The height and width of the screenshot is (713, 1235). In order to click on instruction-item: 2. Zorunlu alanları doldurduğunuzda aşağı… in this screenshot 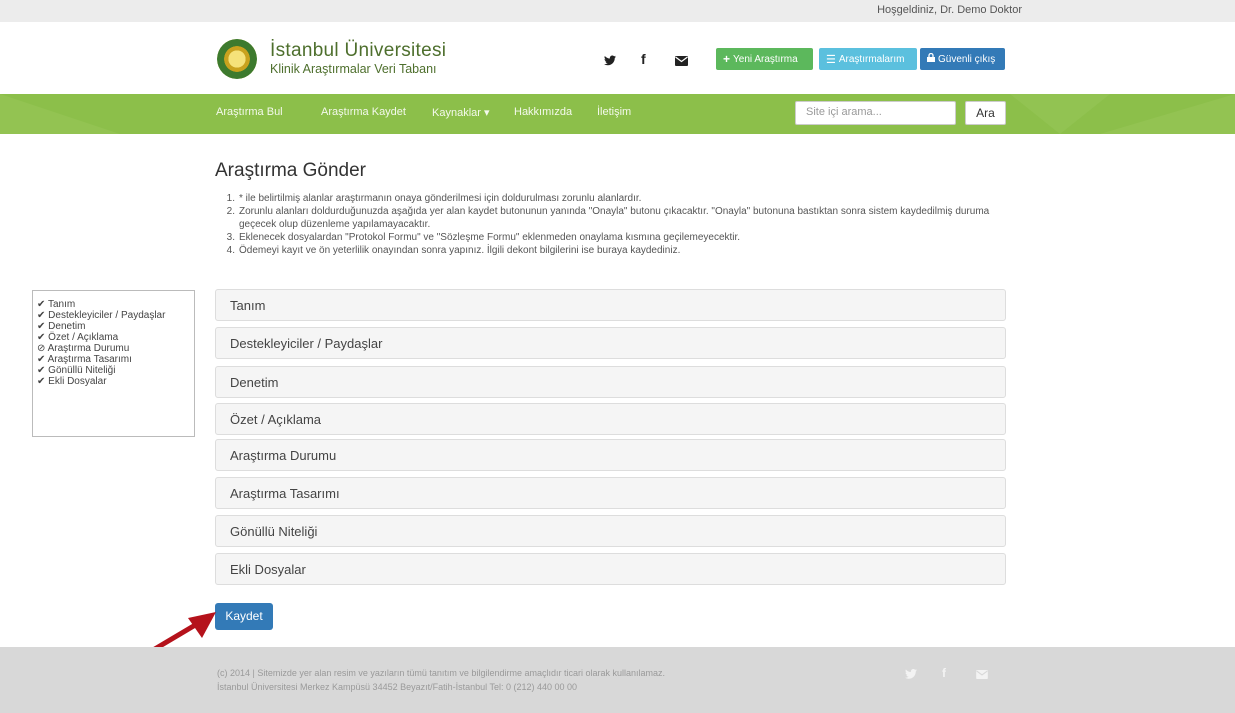, I will do `click(608, 218)`.